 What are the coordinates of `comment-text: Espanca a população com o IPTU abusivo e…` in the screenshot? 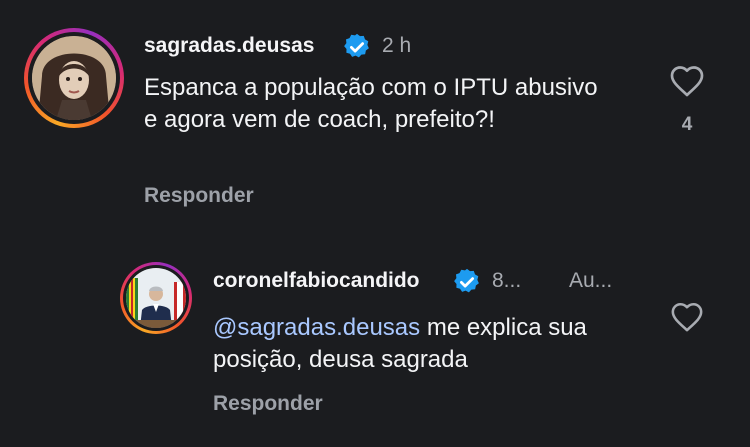 It's located at (371, 103).